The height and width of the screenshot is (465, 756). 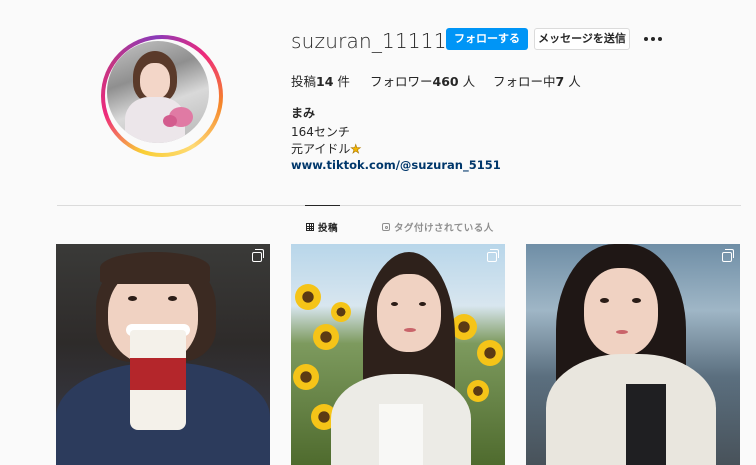 What do you see at coordinates (356, 149) in the screenshot?
I see `star-icon: ★` at bounding box center [356, 149].